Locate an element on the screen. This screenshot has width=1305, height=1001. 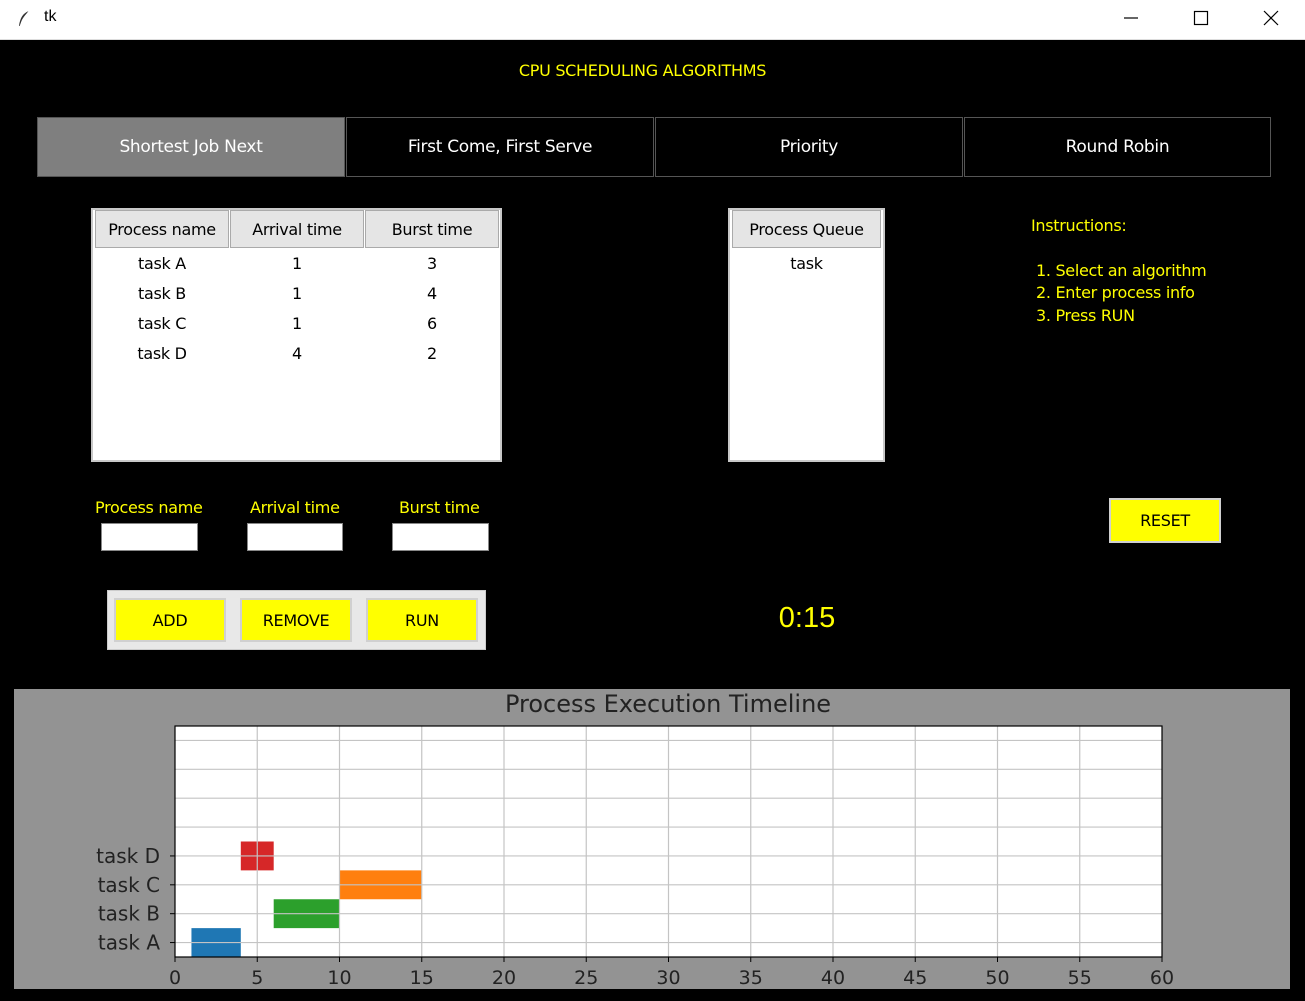
x-tick-label: 55 is located at coordinates (1080, 978).